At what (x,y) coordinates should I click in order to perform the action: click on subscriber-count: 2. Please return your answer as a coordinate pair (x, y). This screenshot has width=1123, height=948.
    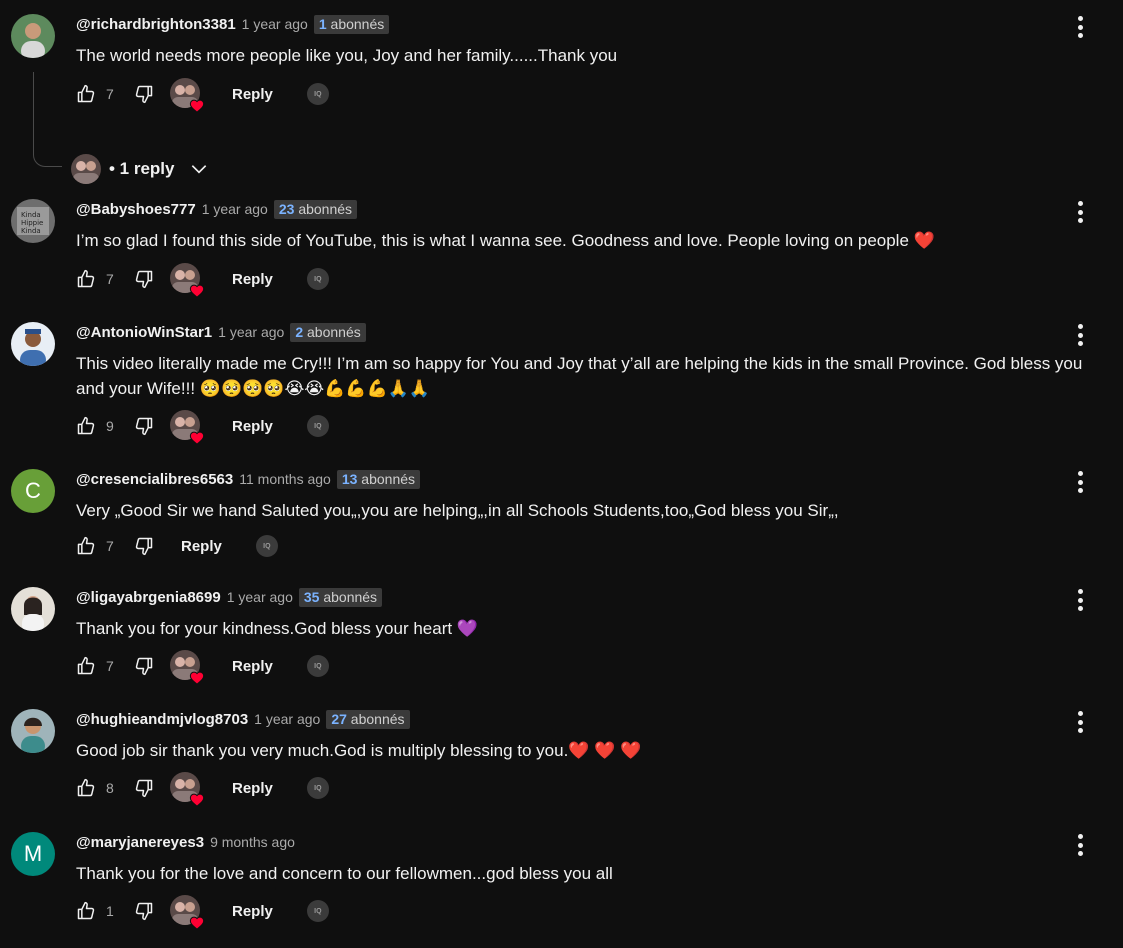
    Looking at the image, I should click on (299, 331).